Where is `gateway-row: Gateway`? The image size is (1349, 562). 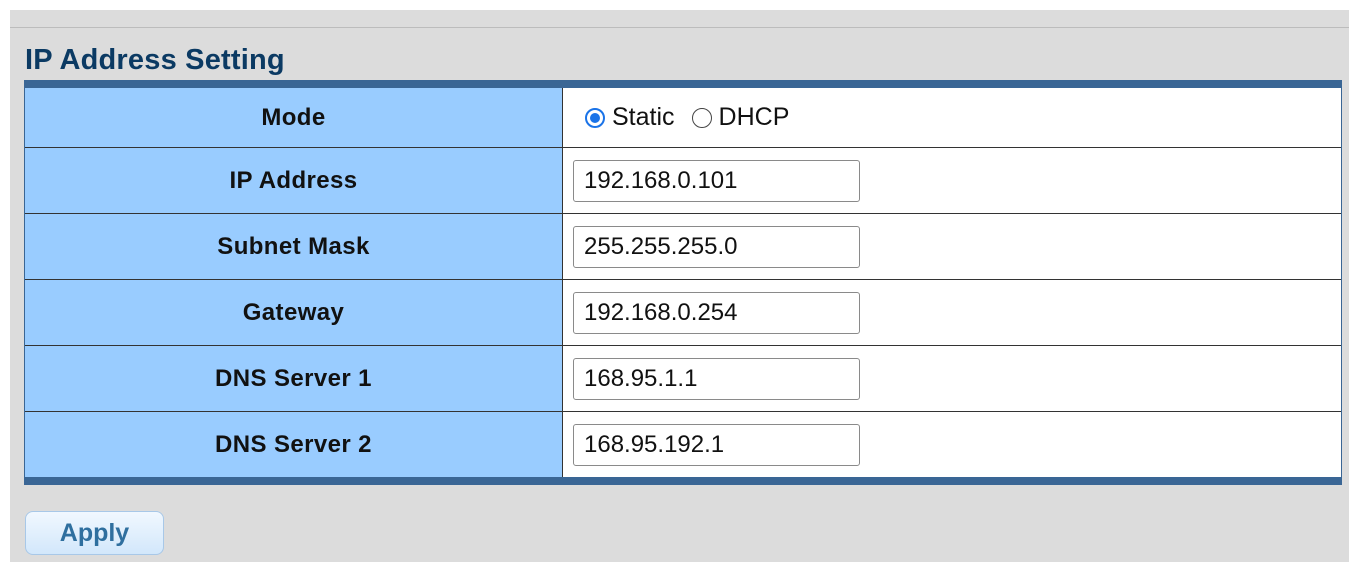
gateway-row: Gateway is located at coordinates (683, 312).